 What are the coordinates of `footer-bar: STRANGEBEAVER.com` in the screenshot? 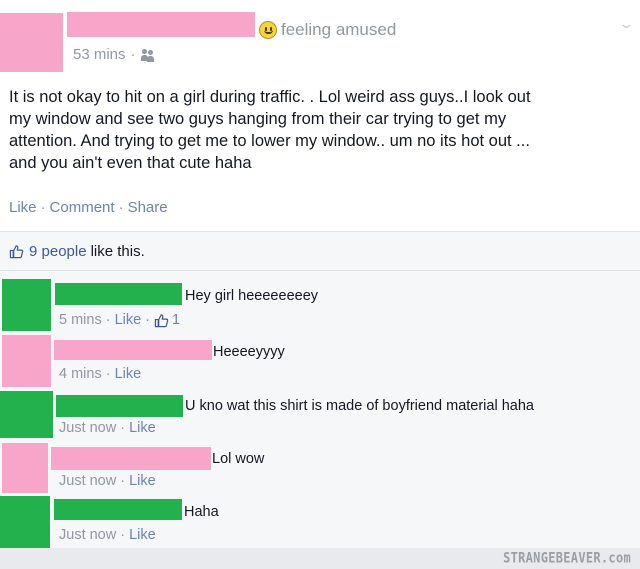 It's located at (320, 558).